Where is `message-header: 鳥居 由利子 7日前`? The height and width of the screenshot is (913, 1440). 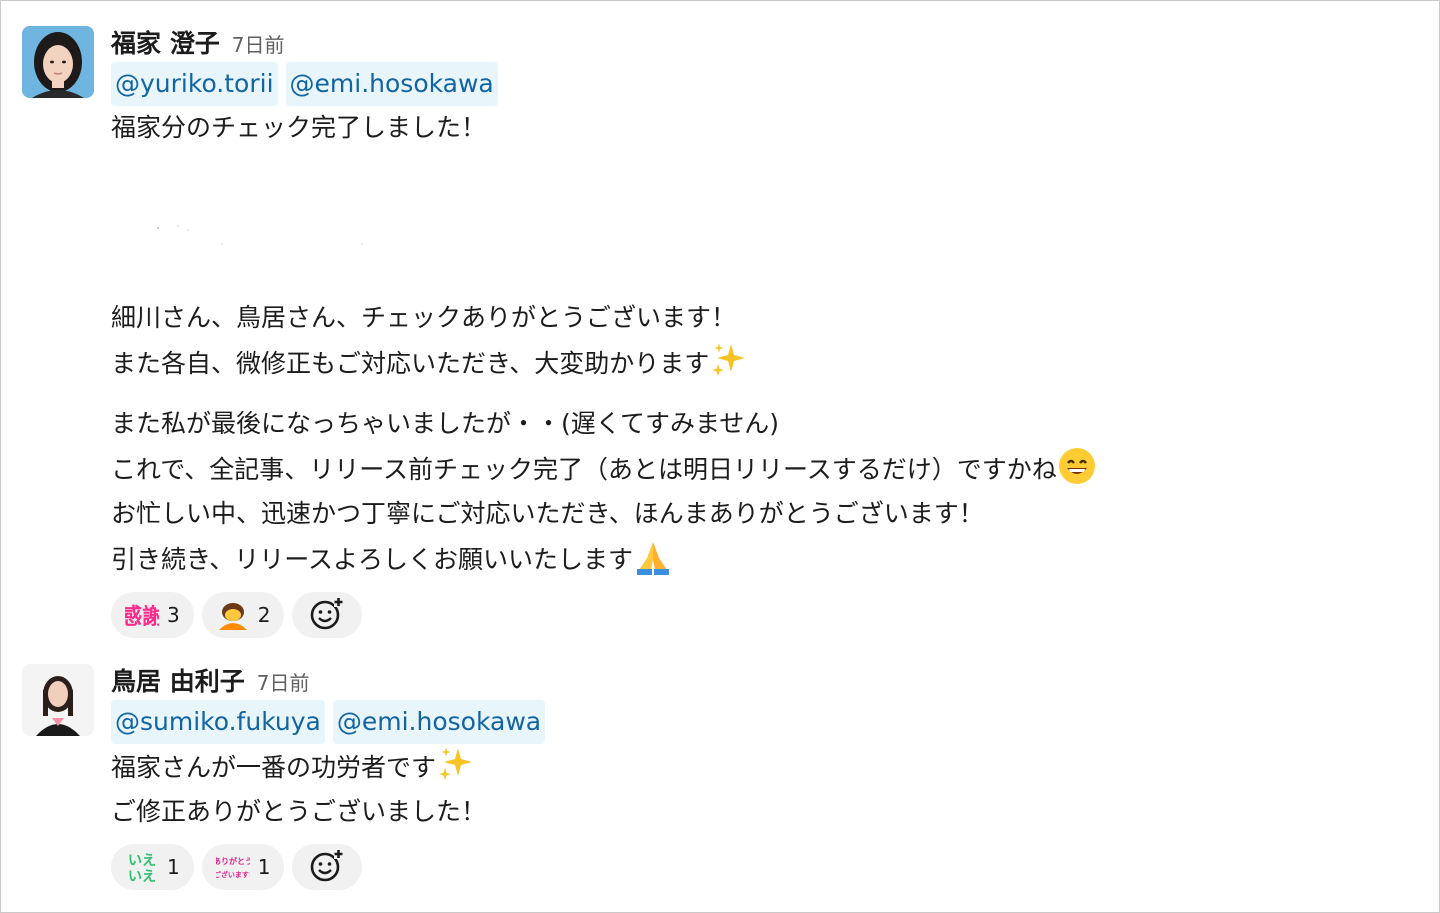
message-header: 鳥居 由利子 7日前 is located at coordinates (765, 679).